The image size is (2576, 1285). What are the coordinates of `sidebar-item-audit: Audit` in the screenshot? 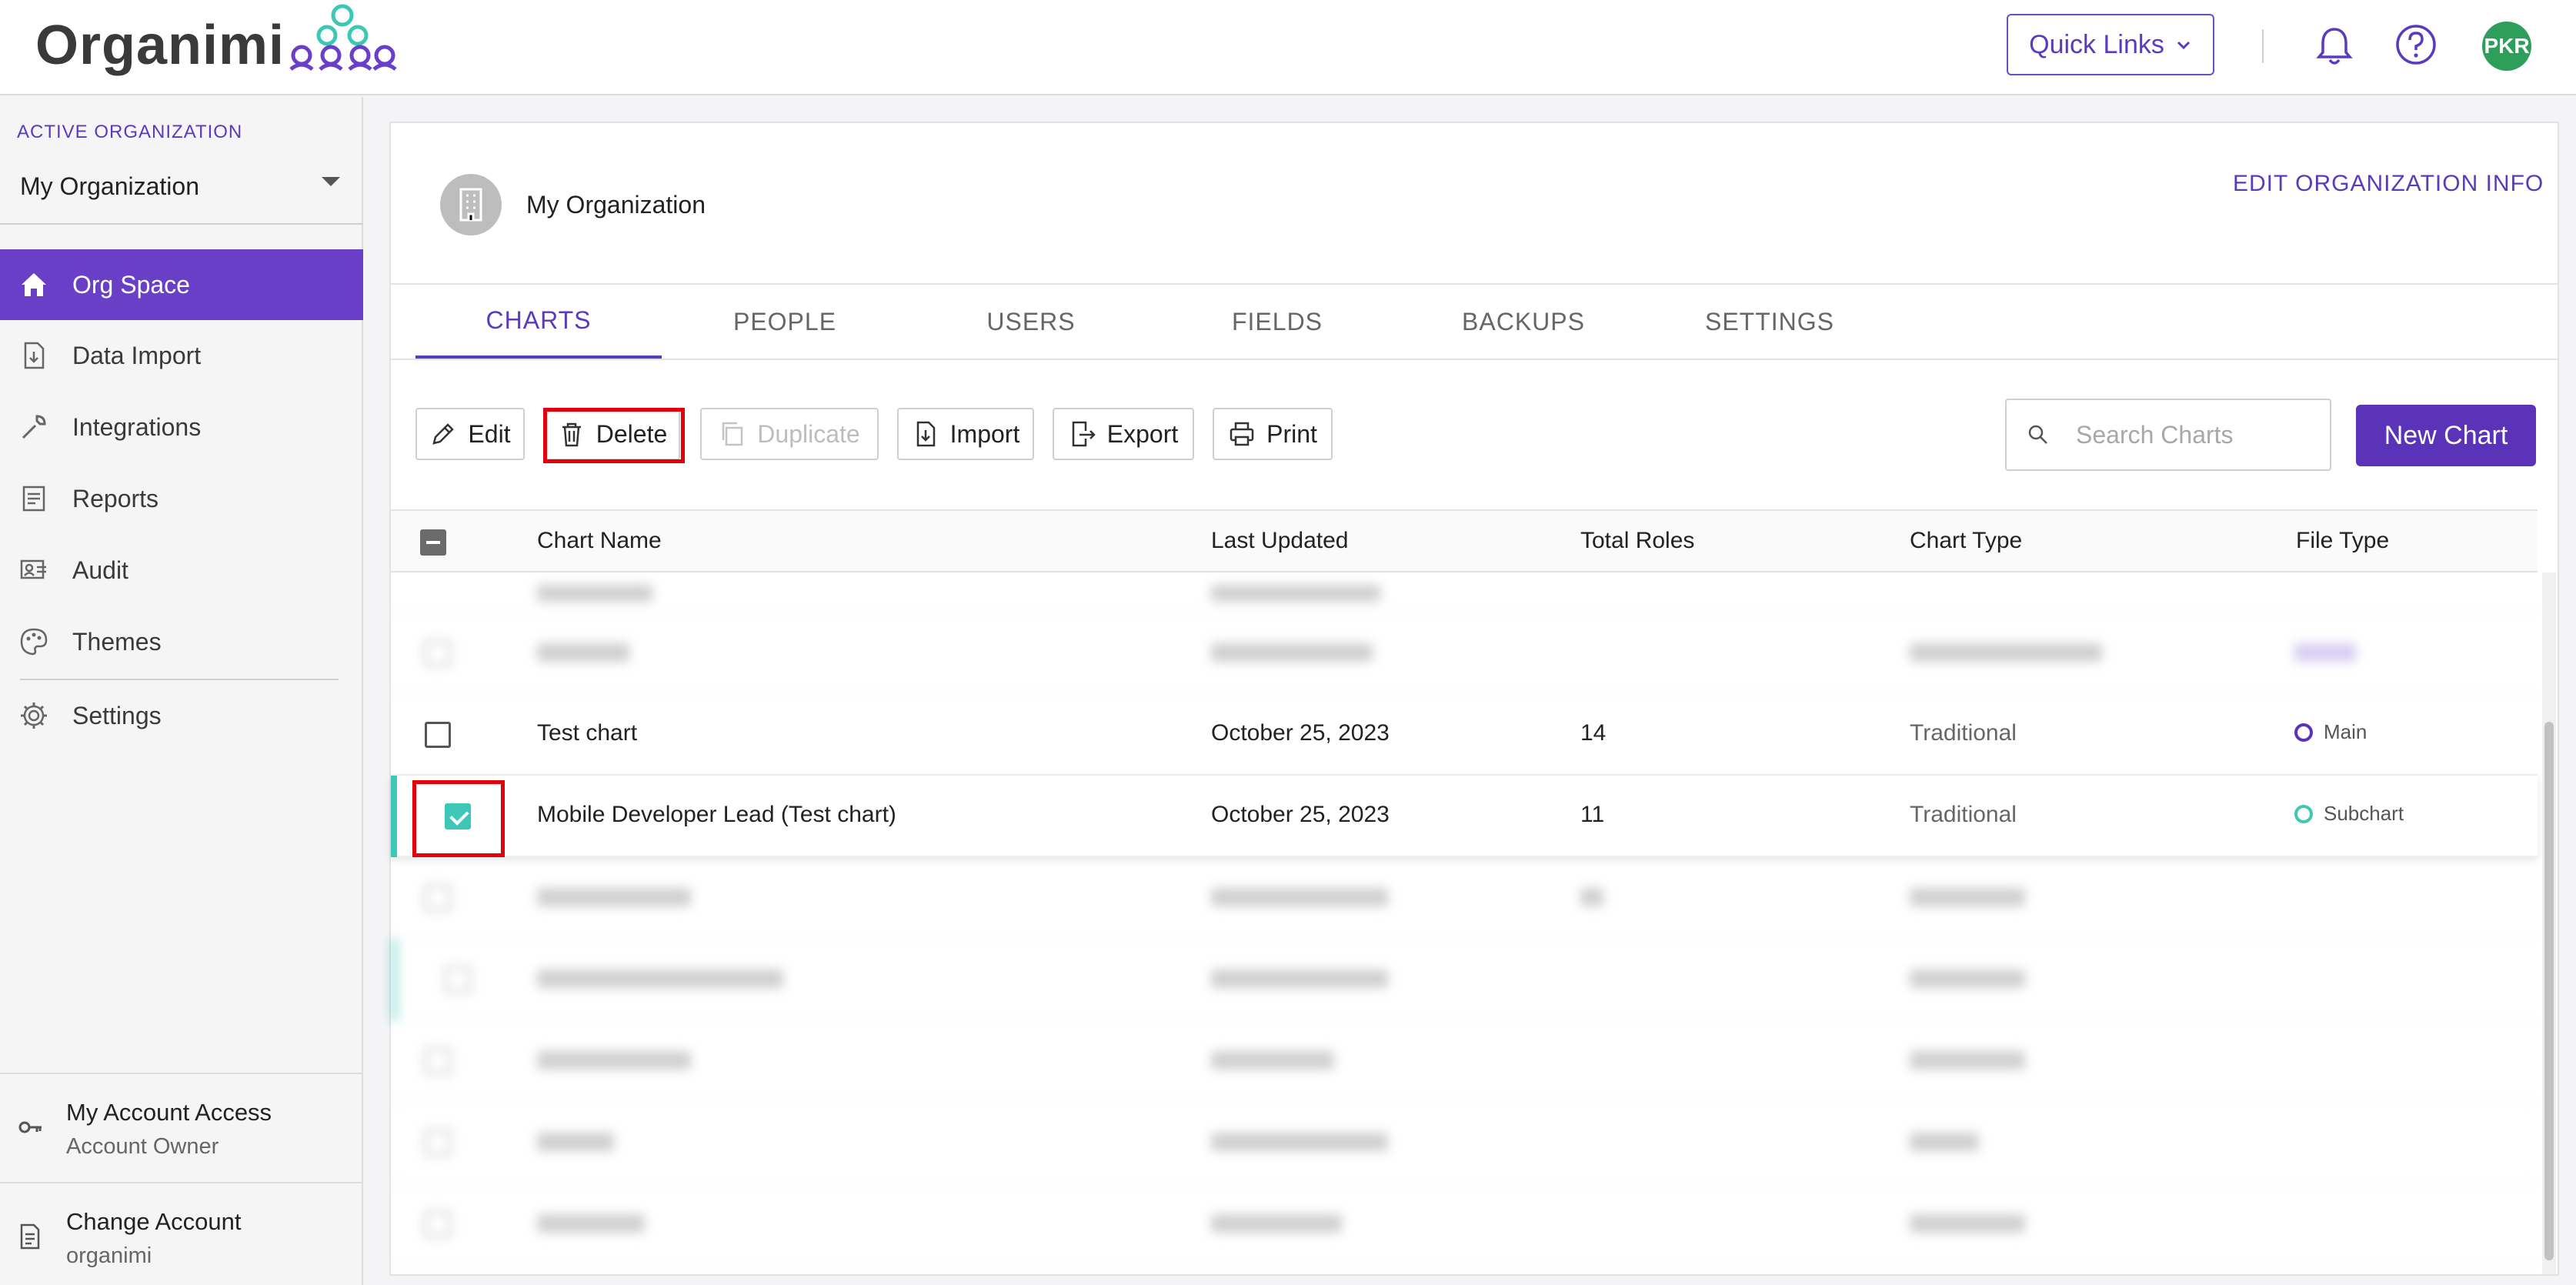 It's located at (182, 570).